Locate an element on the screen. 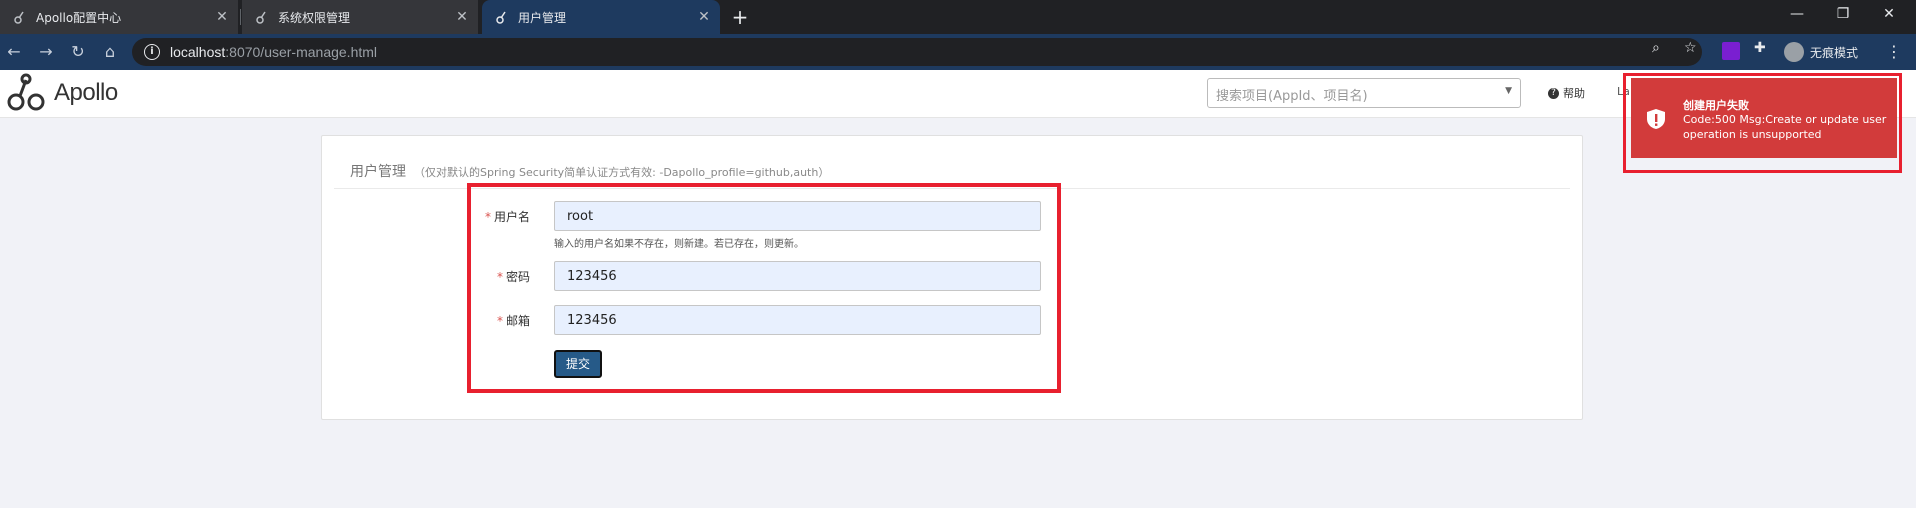 Image resolution: width=1916 pixels, height=508 pixels. apollo-logo-icon is located at coordinates (26, 92).